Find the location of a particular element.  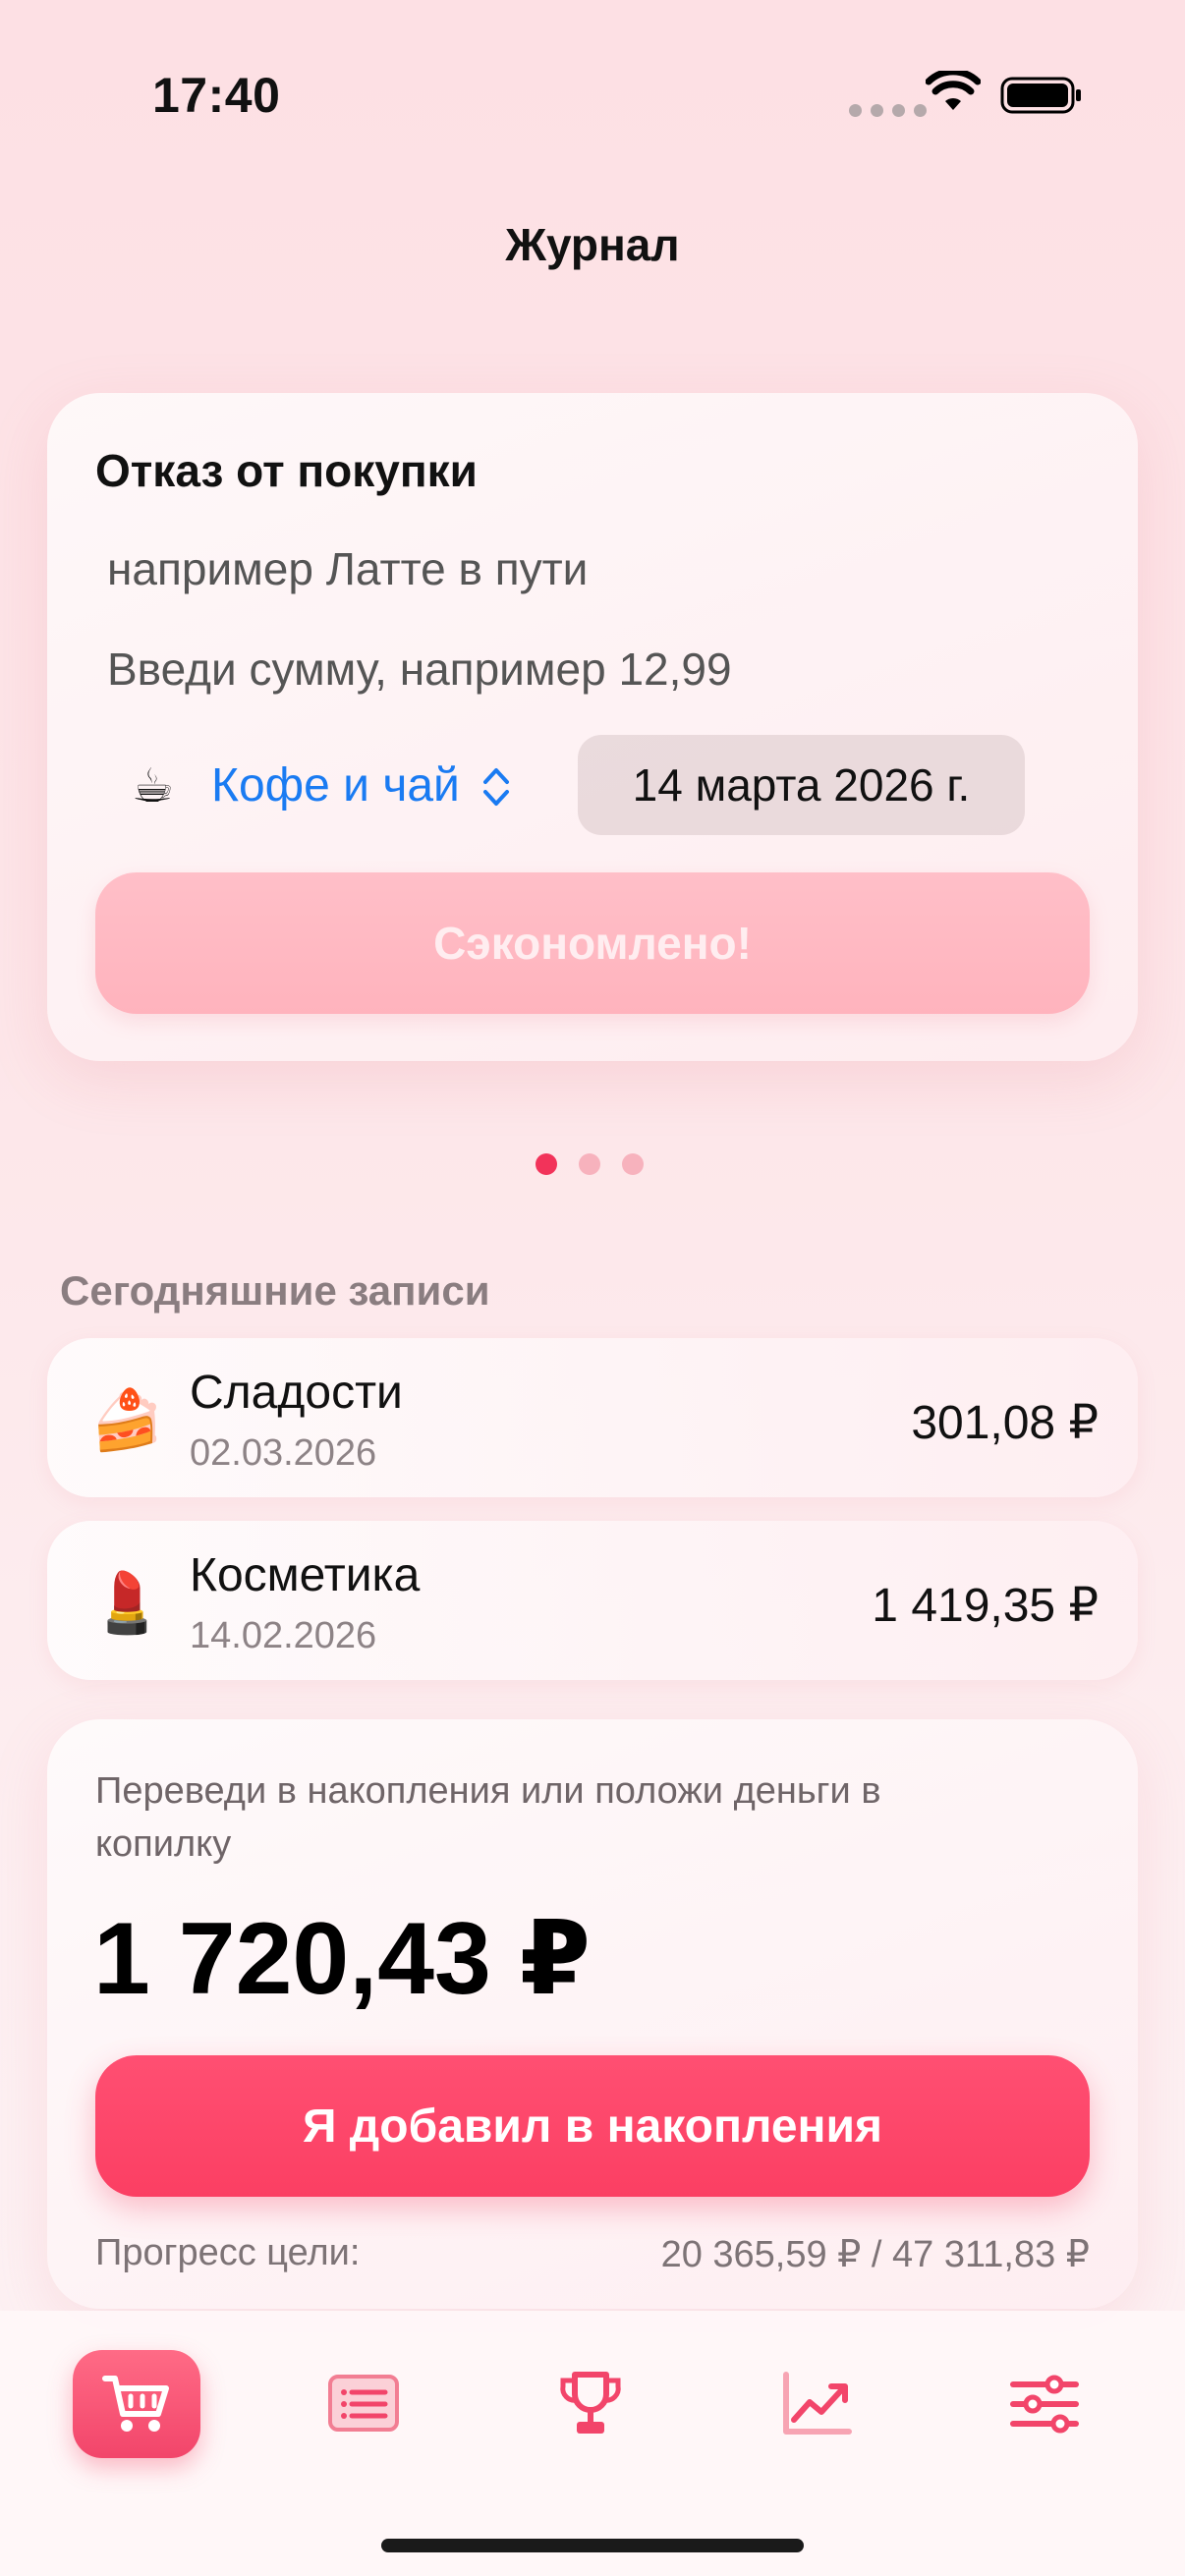

tab-stats is located at coordinates (817, 2404).